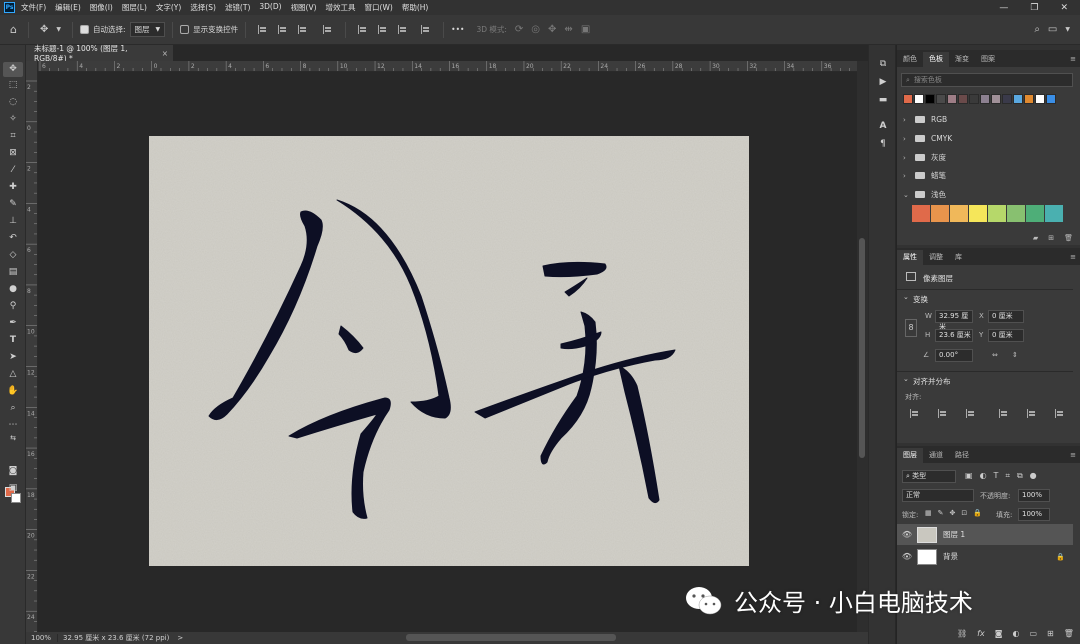 The height and width of the screenshot is (644, 1080). I want to click on scale-3d-icon: ▣, so click(585, 29).